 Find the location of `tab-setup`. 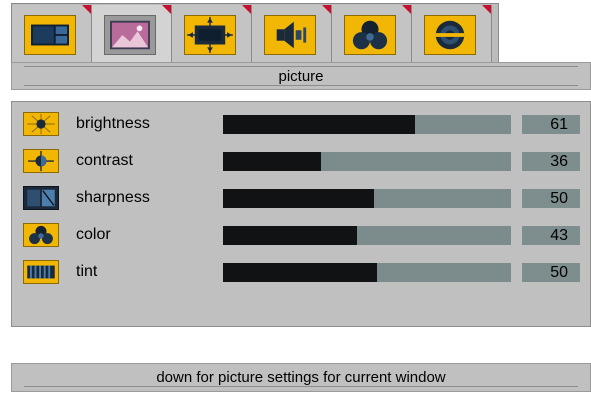

tab-setup is located at coordinates (452, 34).